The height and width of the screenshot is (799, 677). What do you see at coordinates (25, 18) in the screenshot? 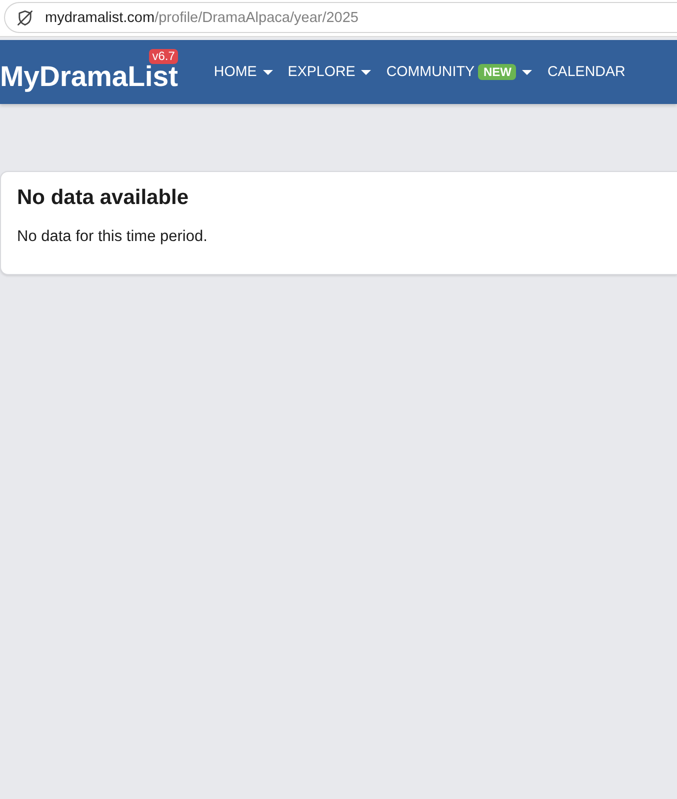
I see `shield-slash-icon` at bounding box center [25, 18].